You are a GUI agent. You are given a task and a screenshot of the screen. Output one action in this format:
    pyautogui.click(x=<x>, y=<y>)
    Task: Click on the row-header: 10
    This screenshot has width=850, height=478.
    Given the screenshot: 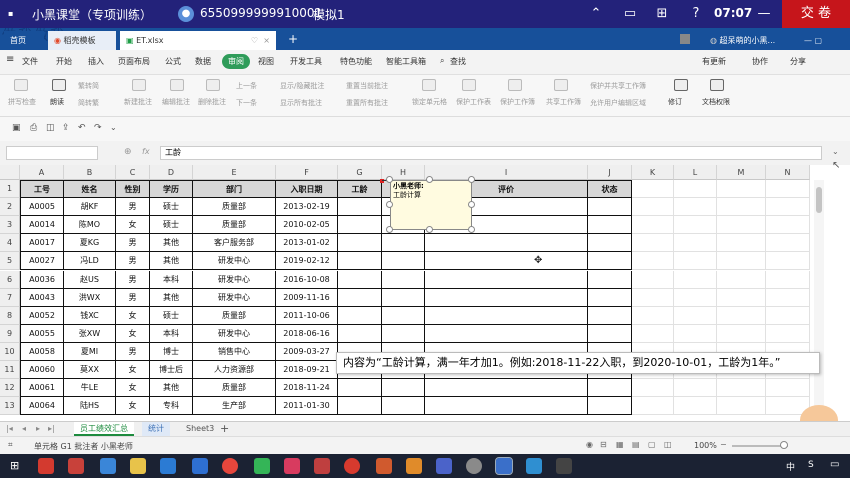 What is the action you would take?
    pyautogui.click(x=10, y=351)
    